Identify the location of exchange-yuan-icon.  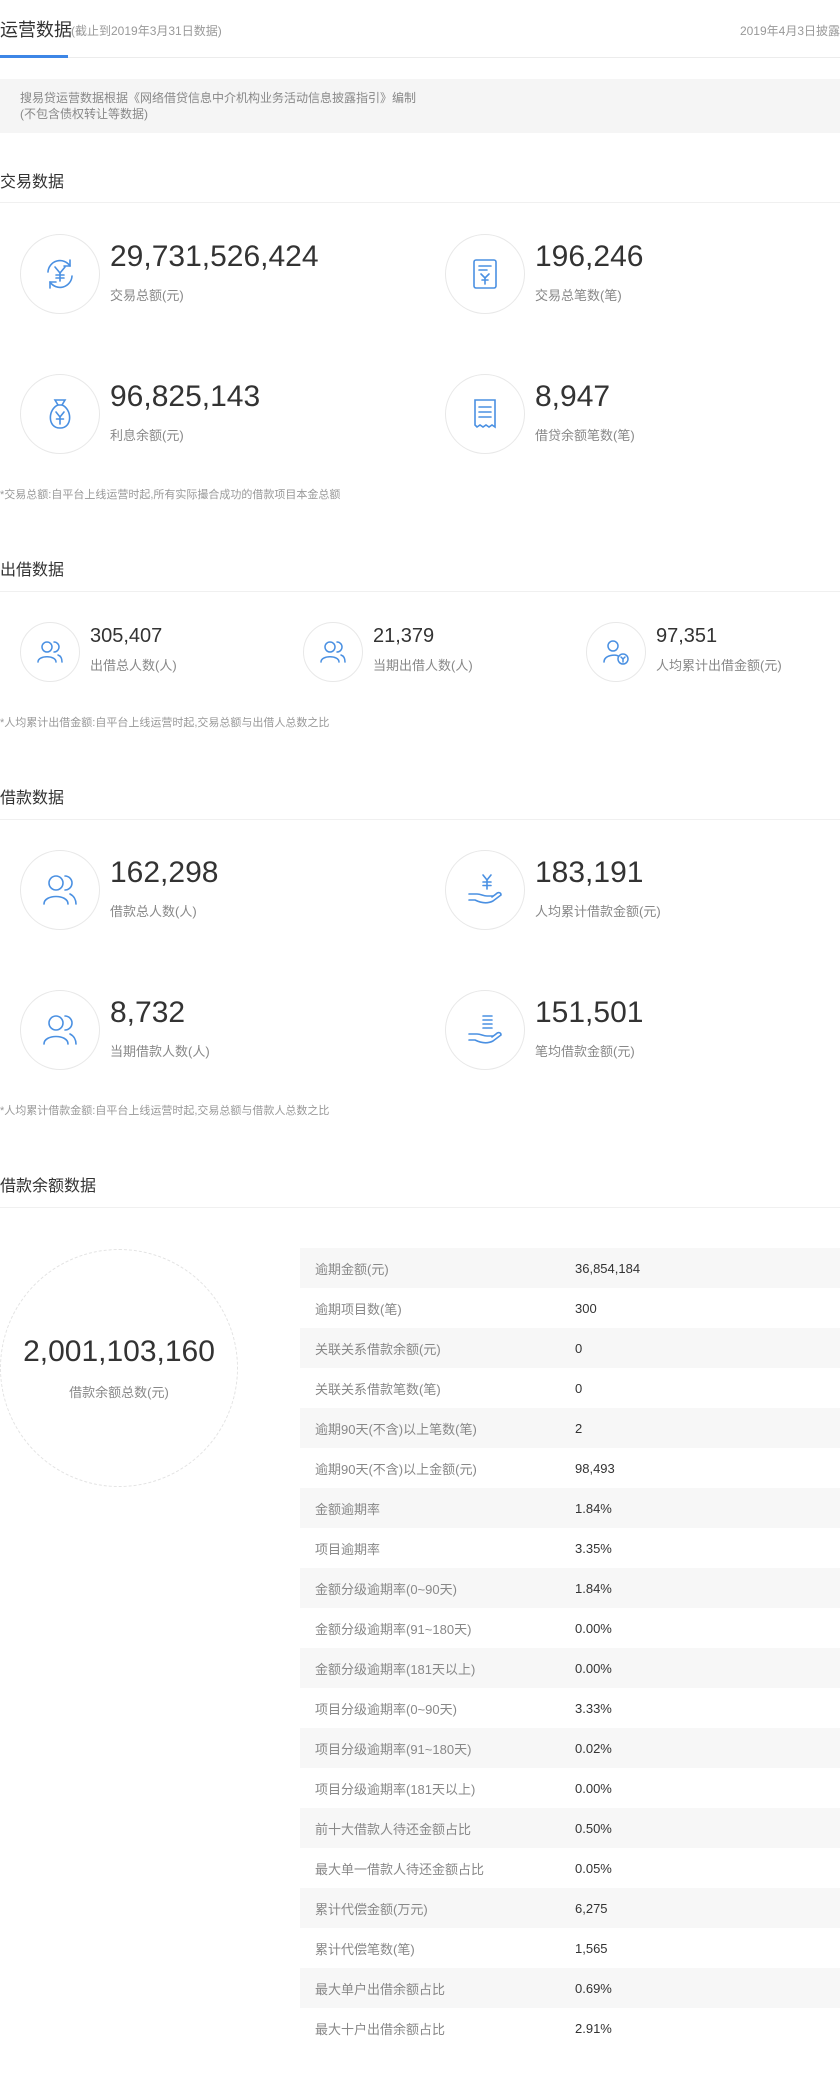
(60, 274).